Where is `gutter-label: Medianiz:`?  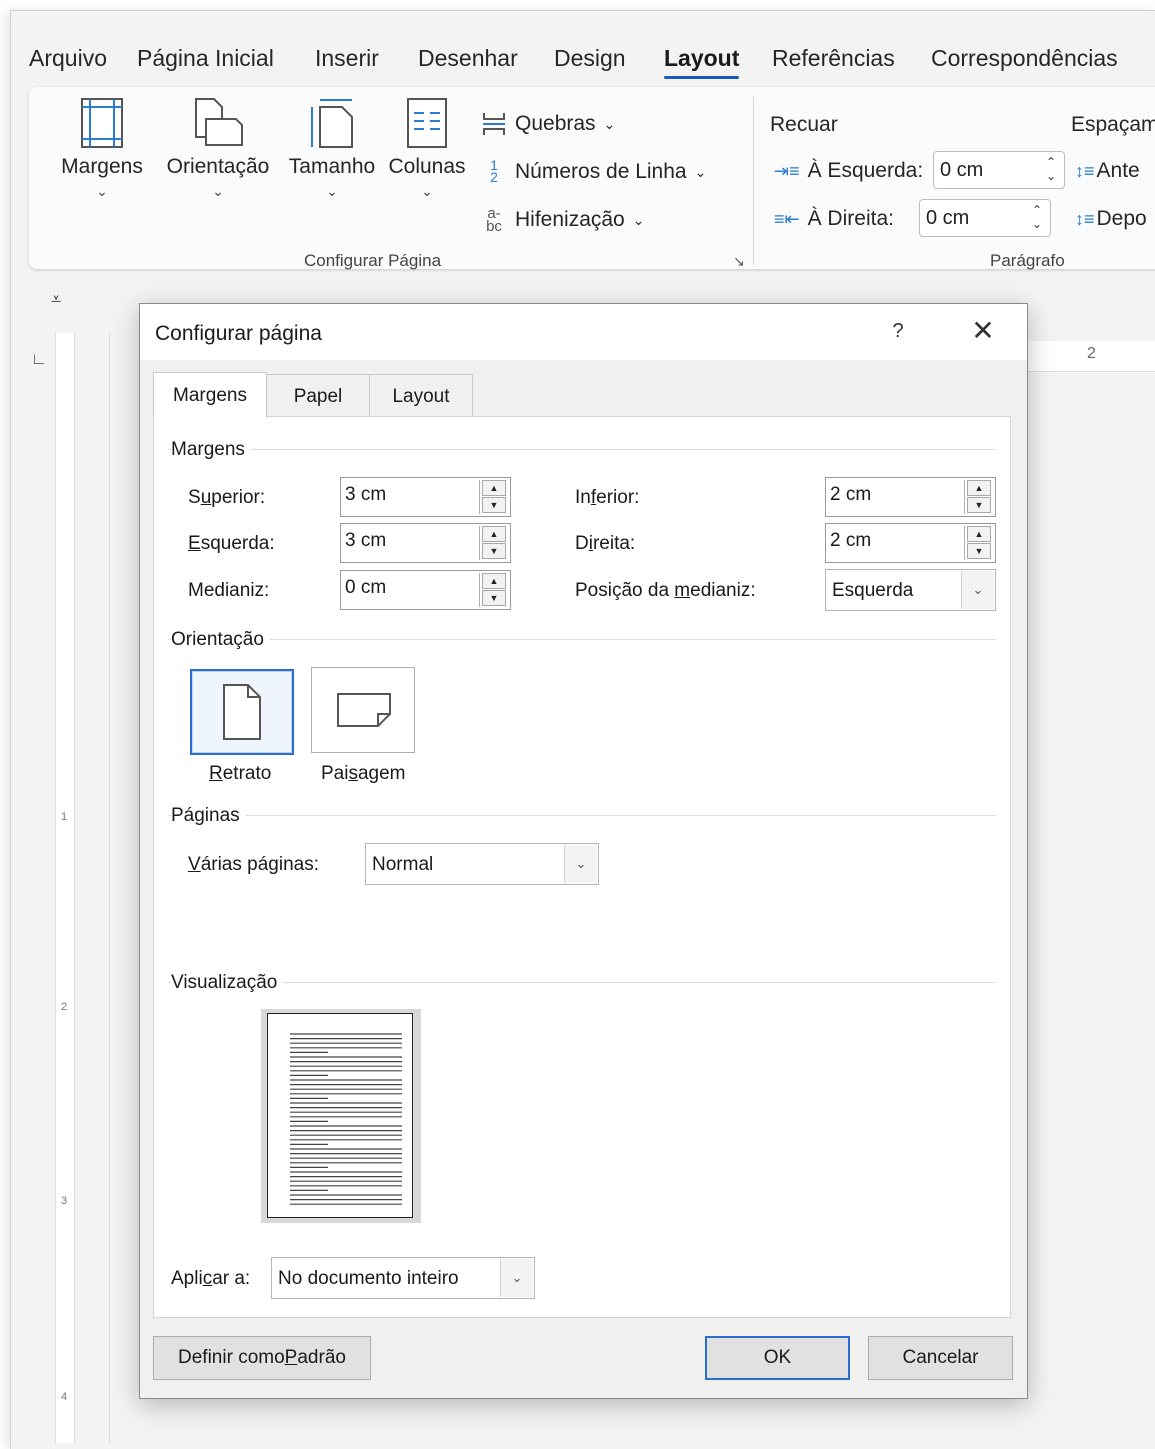
gutter-label: Medianiz: is located at coordinates (229, 590).